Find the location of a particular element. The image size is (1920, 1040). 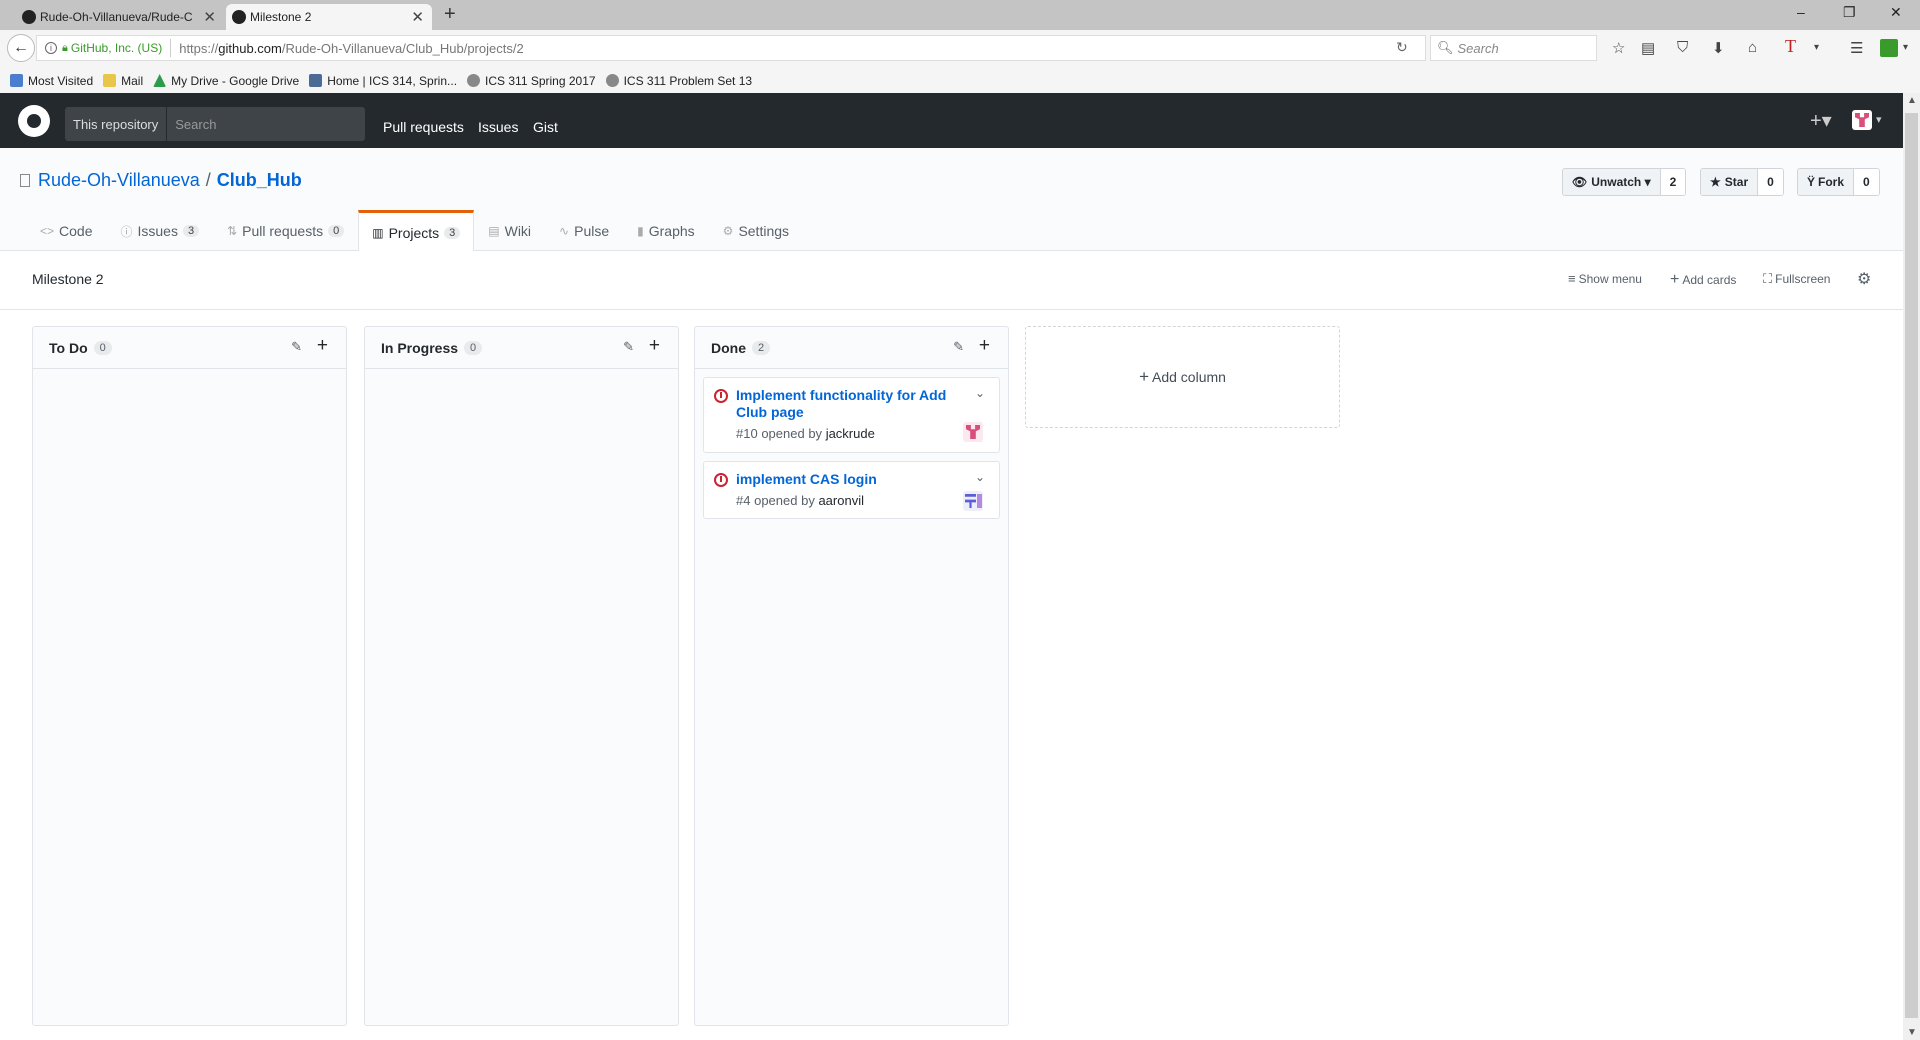

watchers-count: 2 is located at coordinates (1673, 182).